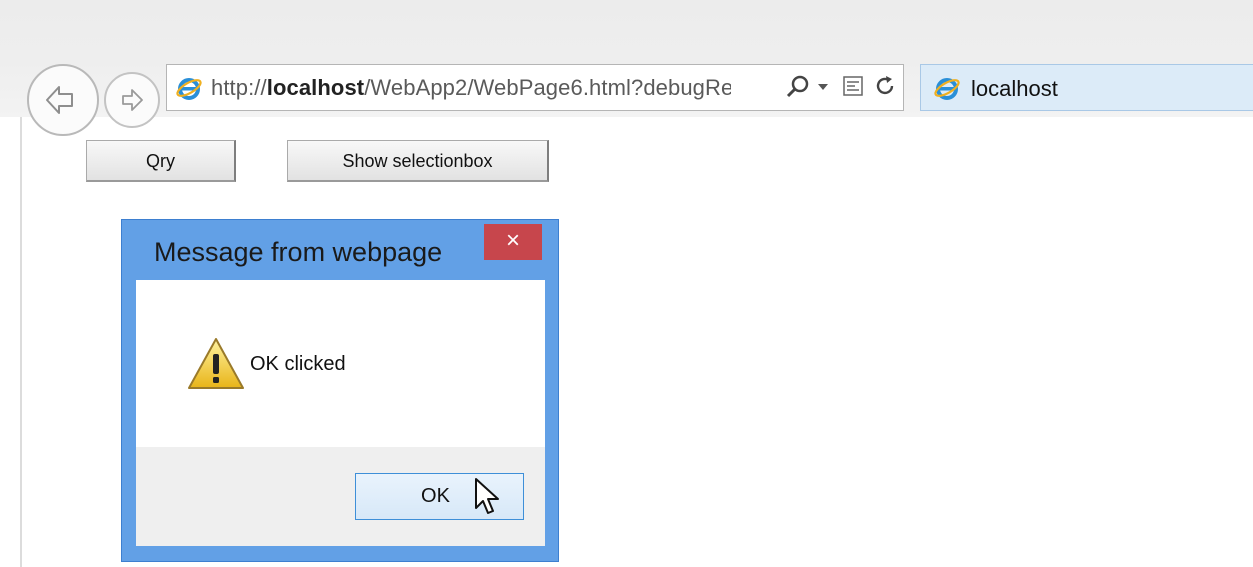  Describe the element at coordinates (853, 86) in the screenshot. I see `compatibility-view-icon` at that location.